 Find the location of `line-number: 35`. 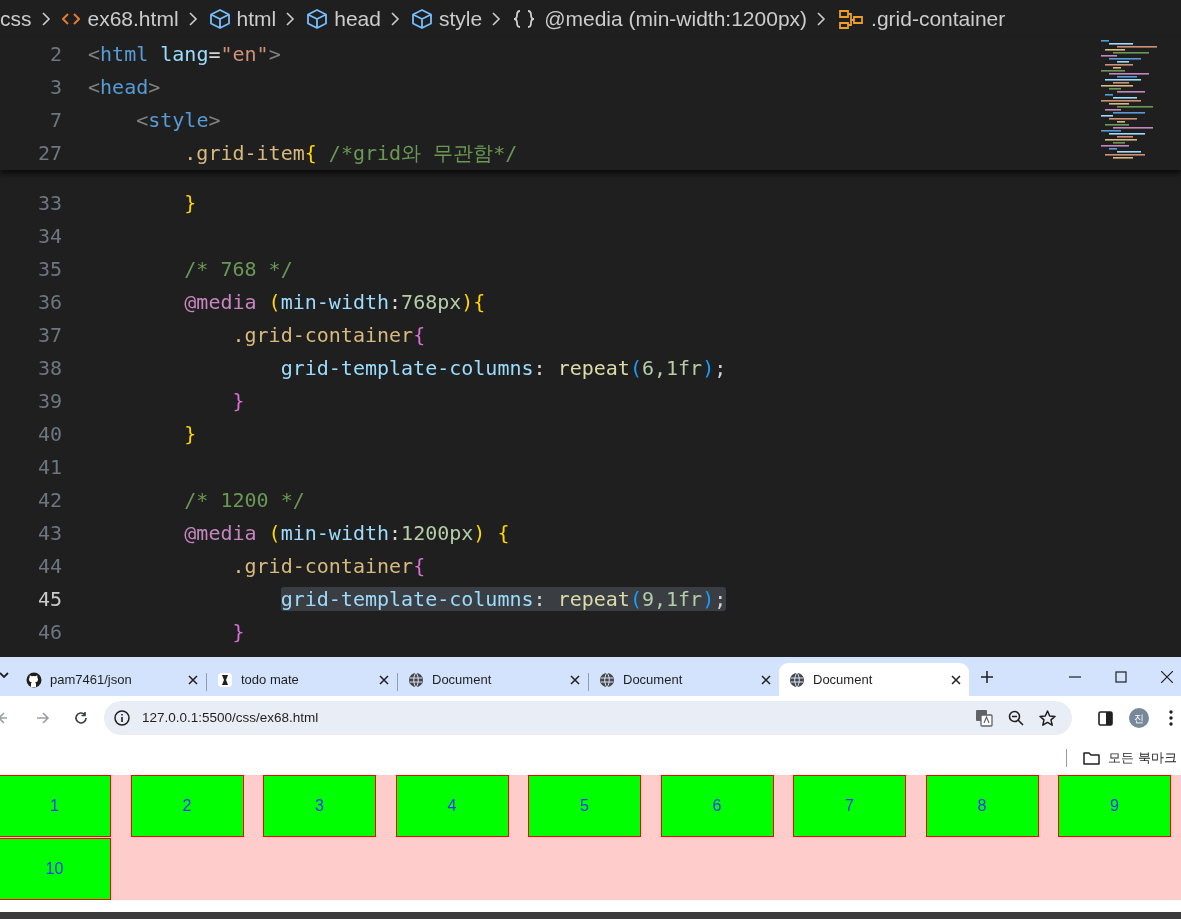

line-number: 35 is located at coordinates (49, 269).